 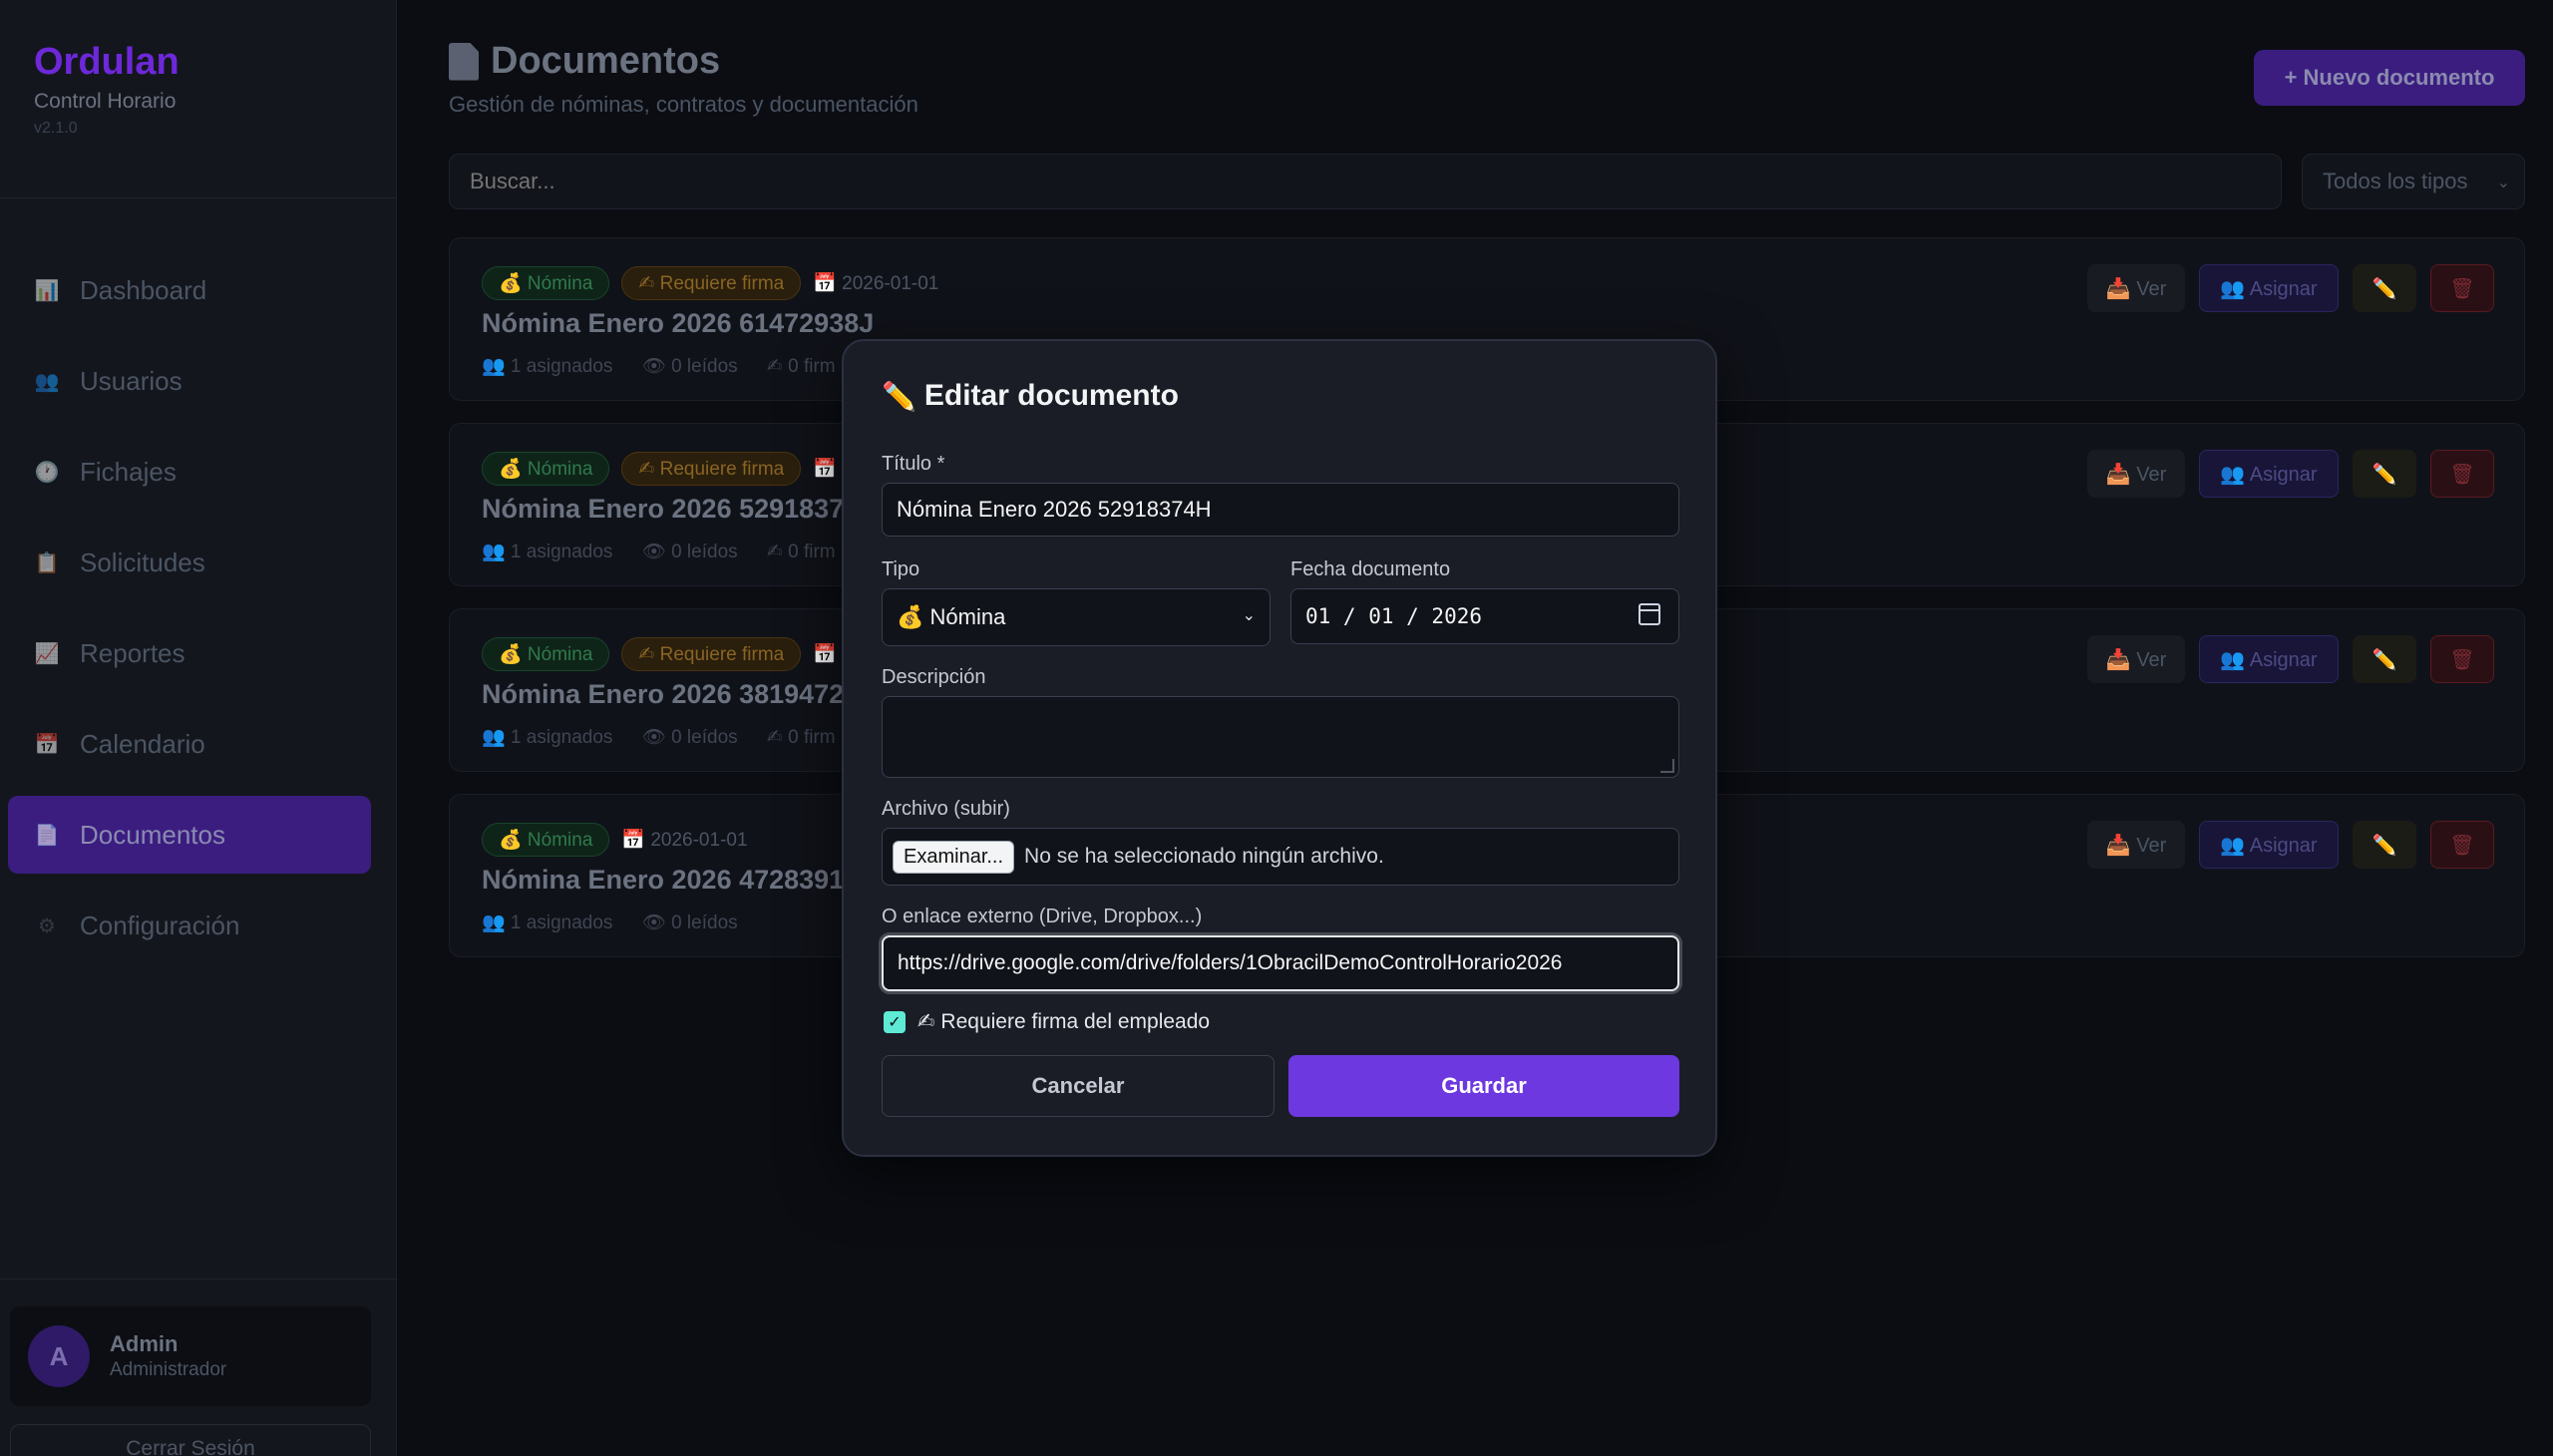 I want to click on calendar-icon, so click(x=1650, y=614).